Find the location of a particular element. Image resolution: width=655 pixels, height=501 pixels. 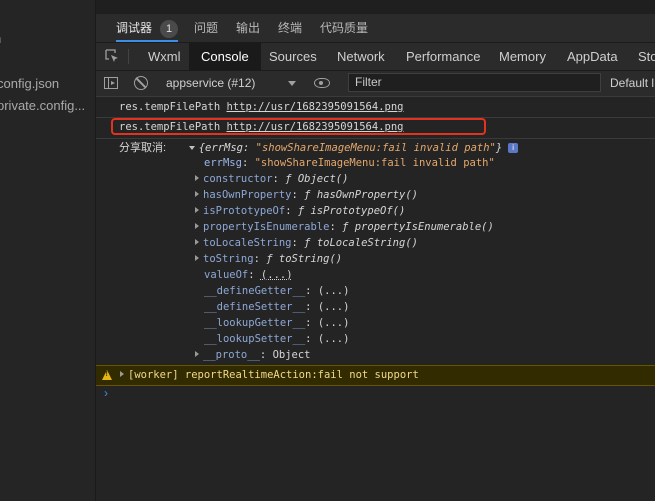

property-key: __proto__ is located at coordinates (231, 355).